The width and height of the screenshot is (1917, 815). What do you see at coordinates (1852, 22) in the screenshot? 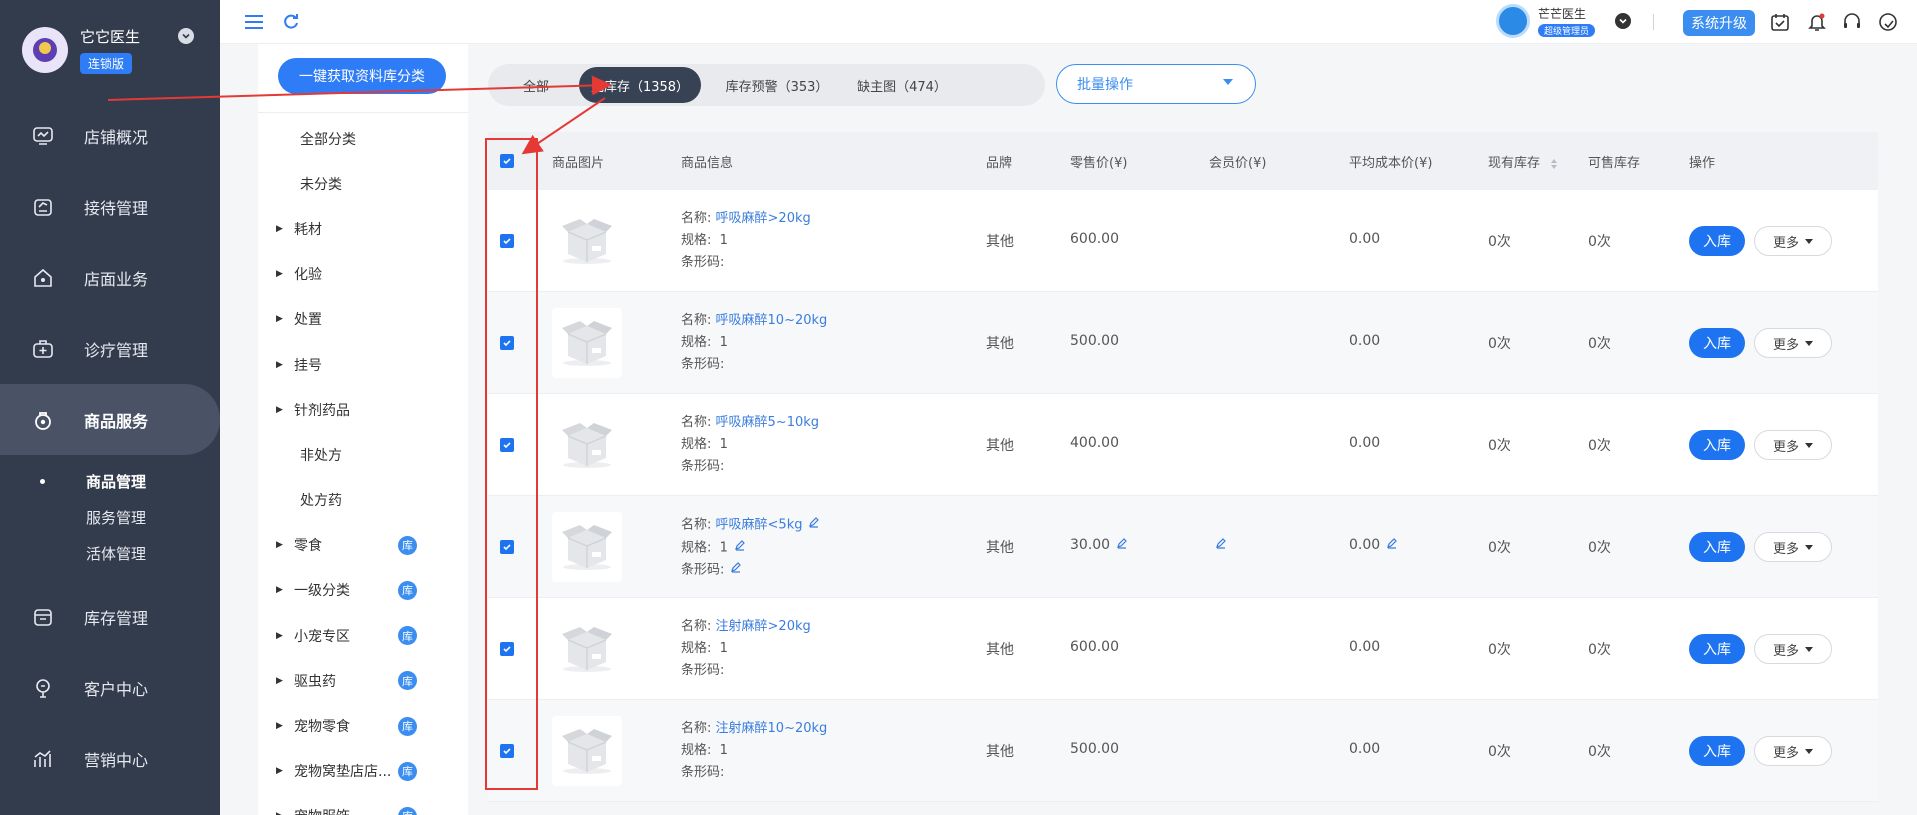
I see `headset-icon` at bounding box center [1852, 22].